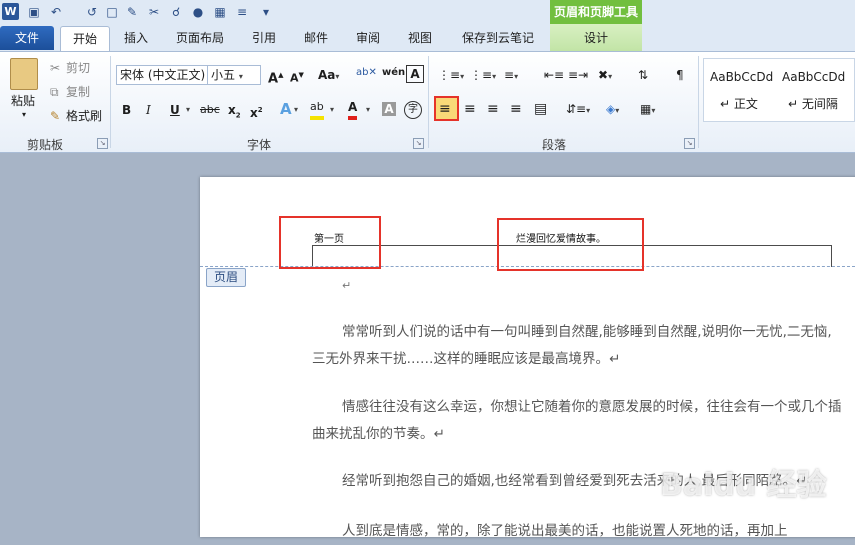  Describe the element at coordinates (210, 110) in the screenshot. I see `strikethrough-icon: abc` at that location.